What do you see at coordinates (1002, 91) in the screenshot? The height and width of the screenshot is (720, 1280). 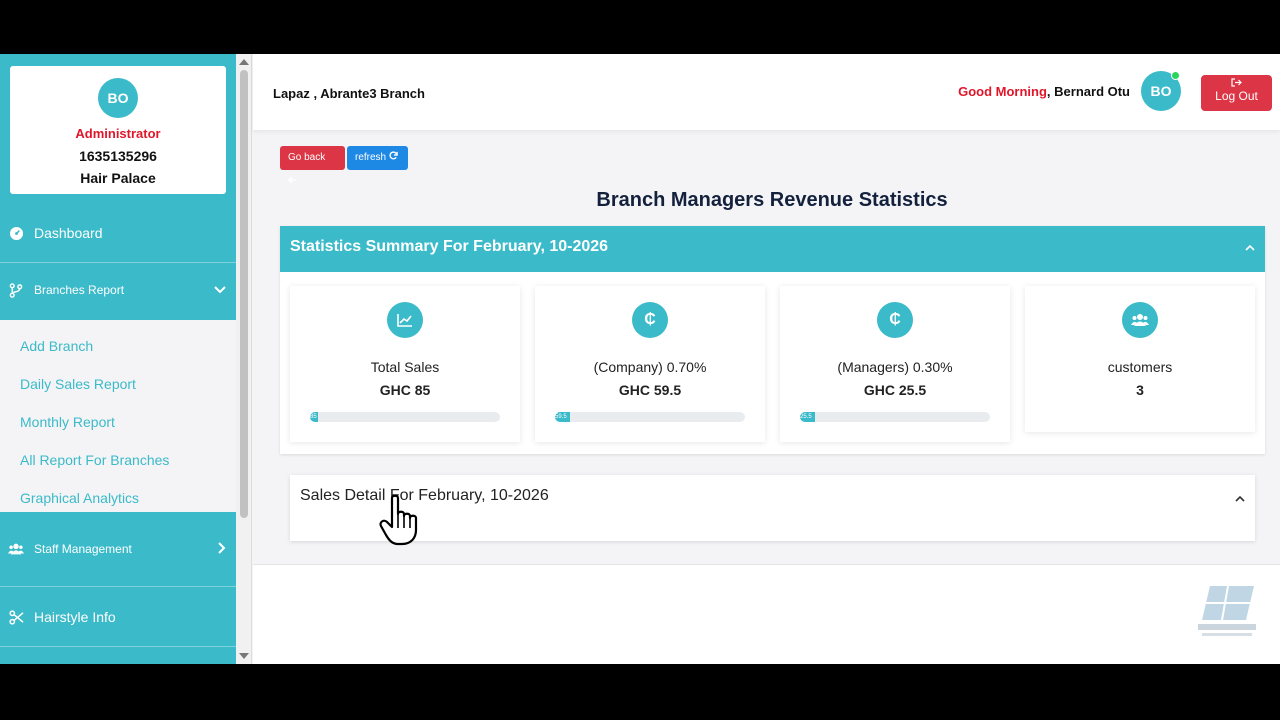 I see `greeting-text: Good Morning` at bounding box center [1002, 91].